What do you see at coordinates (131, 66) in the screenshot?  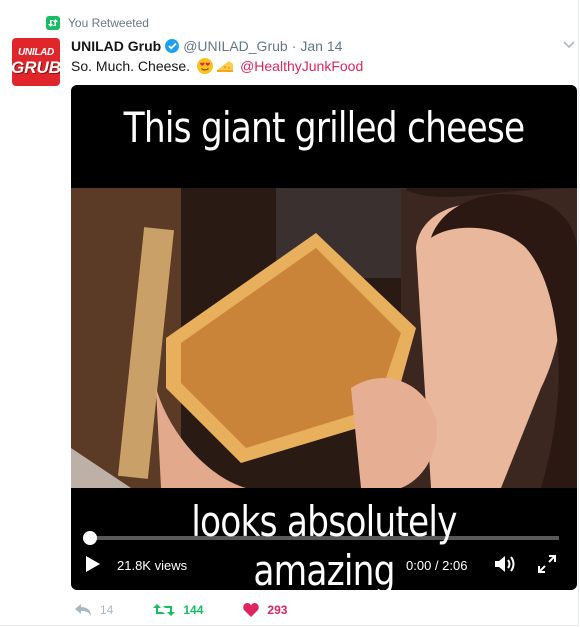 I see `tweet-text-body: So. Much. Cheese.` at bounding box center [131, 66].